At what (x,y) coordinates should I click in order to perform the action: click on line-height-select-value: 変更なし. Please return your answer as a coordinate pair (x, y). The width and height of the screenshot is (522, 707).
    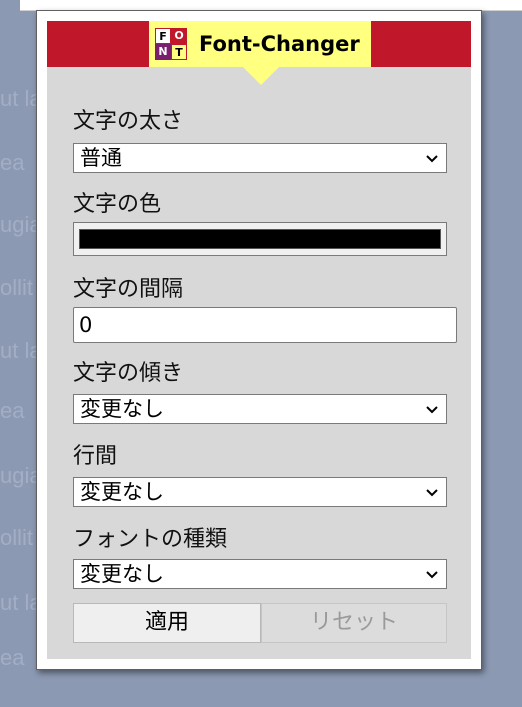
    Looking at the image, I should click on (122, 492).